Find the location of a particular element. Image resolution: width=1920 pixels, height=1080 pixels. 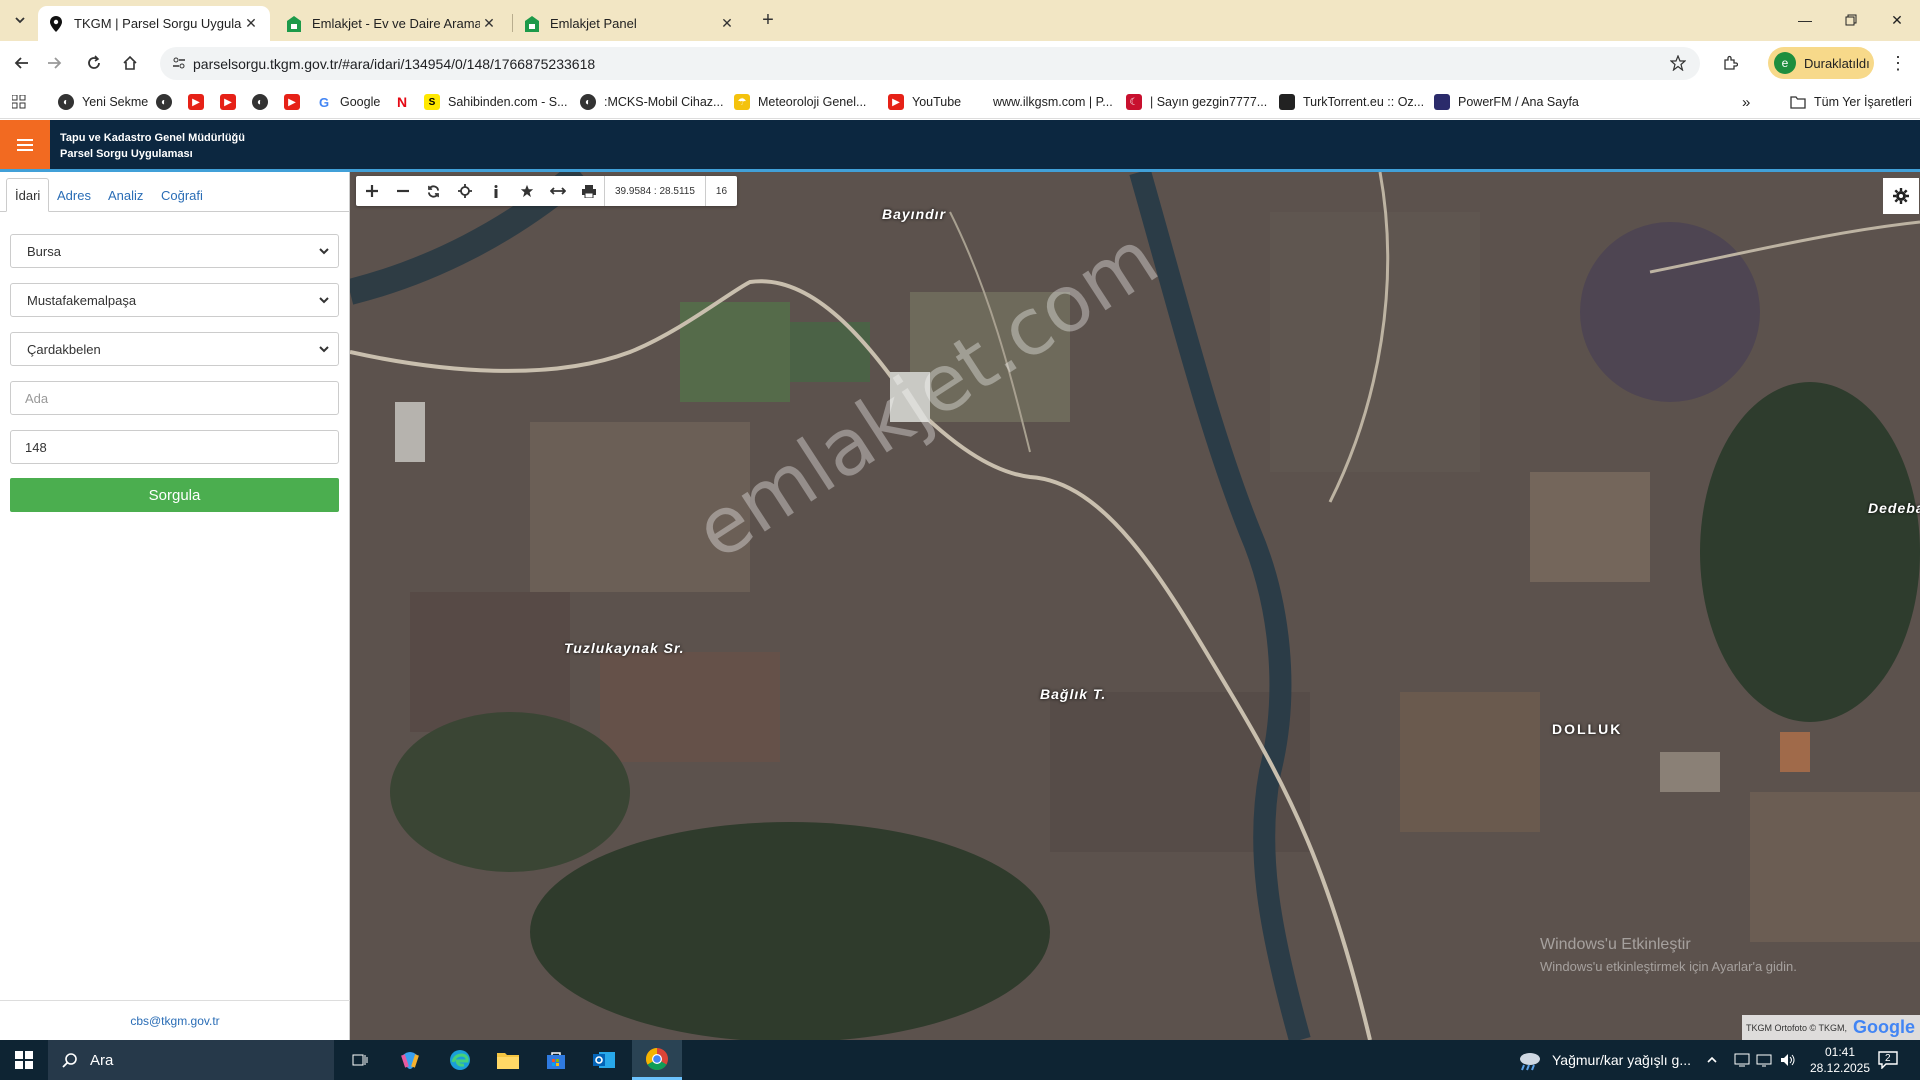

zoom-out-button is located at coordinates (402, 191).